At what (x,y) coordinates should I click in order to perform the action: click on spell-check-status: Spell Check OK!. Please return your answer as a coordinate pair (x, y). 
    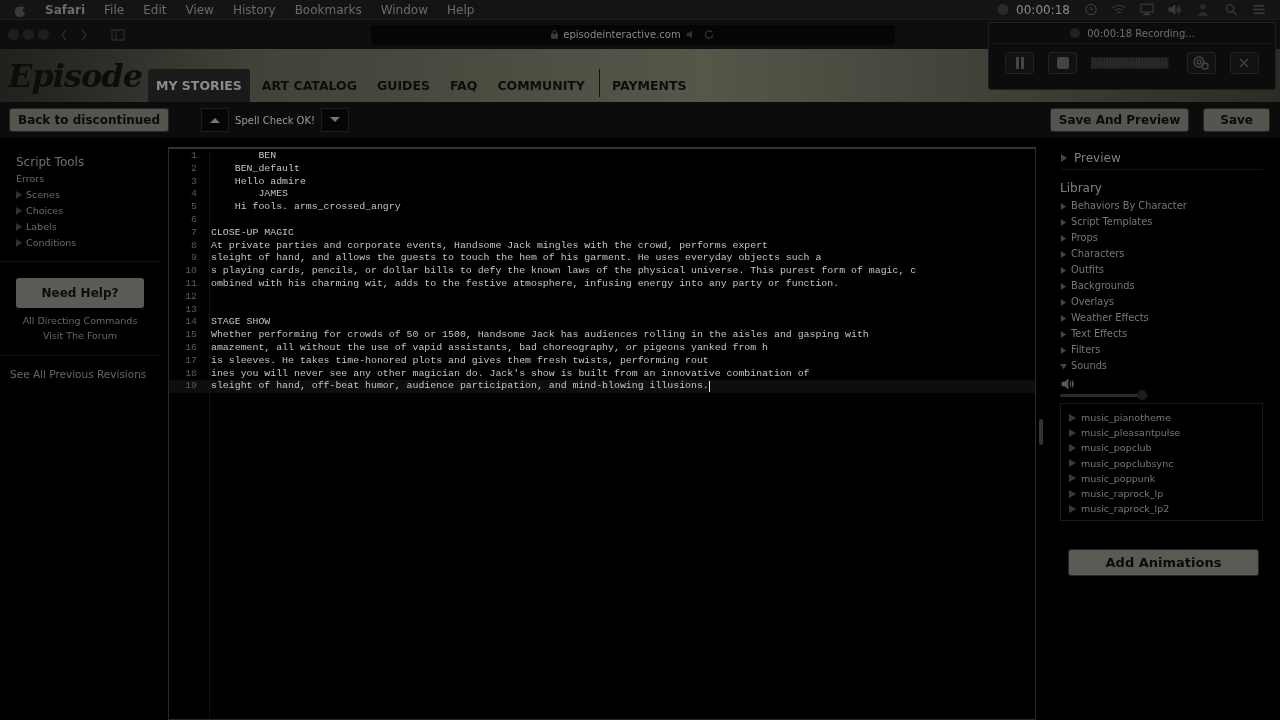
    Looking at the image, I should click on (275, 120).